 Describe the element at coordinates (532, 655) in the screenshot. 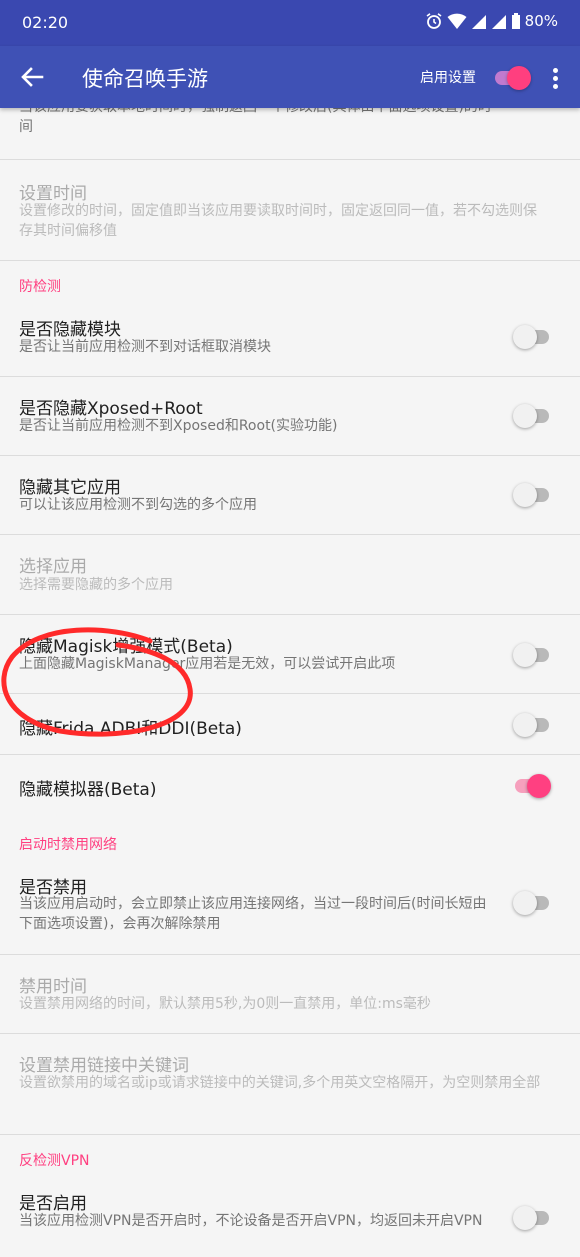

I see `hide-magisk-switch` at that location.